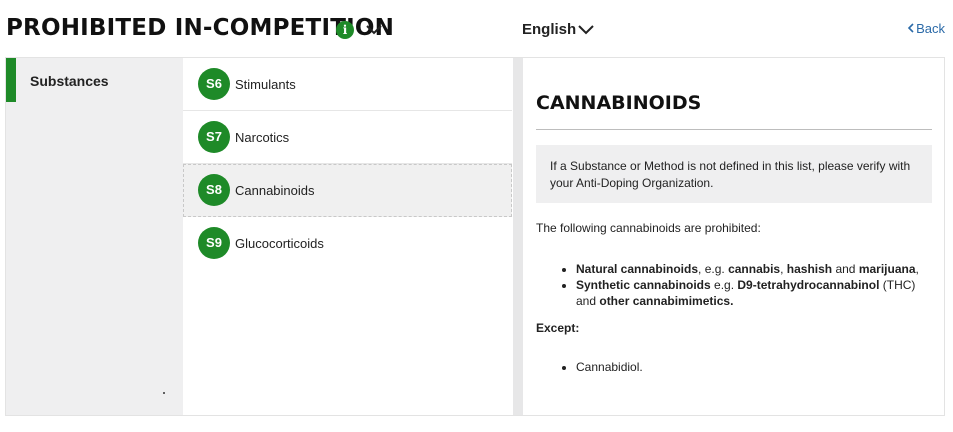 The width and height of the screenshot is (953, 432). What do you see at coordinates (734, 129) in the screenshot?
I see `title-divider` at bounding box center [734, 129].